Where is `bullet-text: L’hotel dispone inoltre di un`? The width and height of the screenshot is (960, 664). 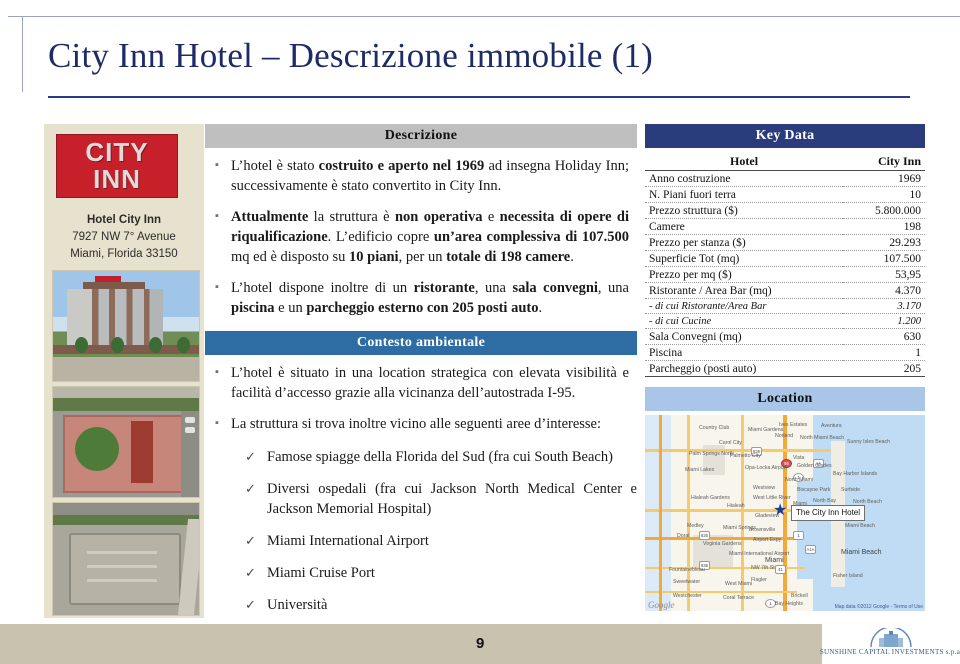 bullet-text: L’hotel dispone inoltre di un is located at coordinates (322, 288).